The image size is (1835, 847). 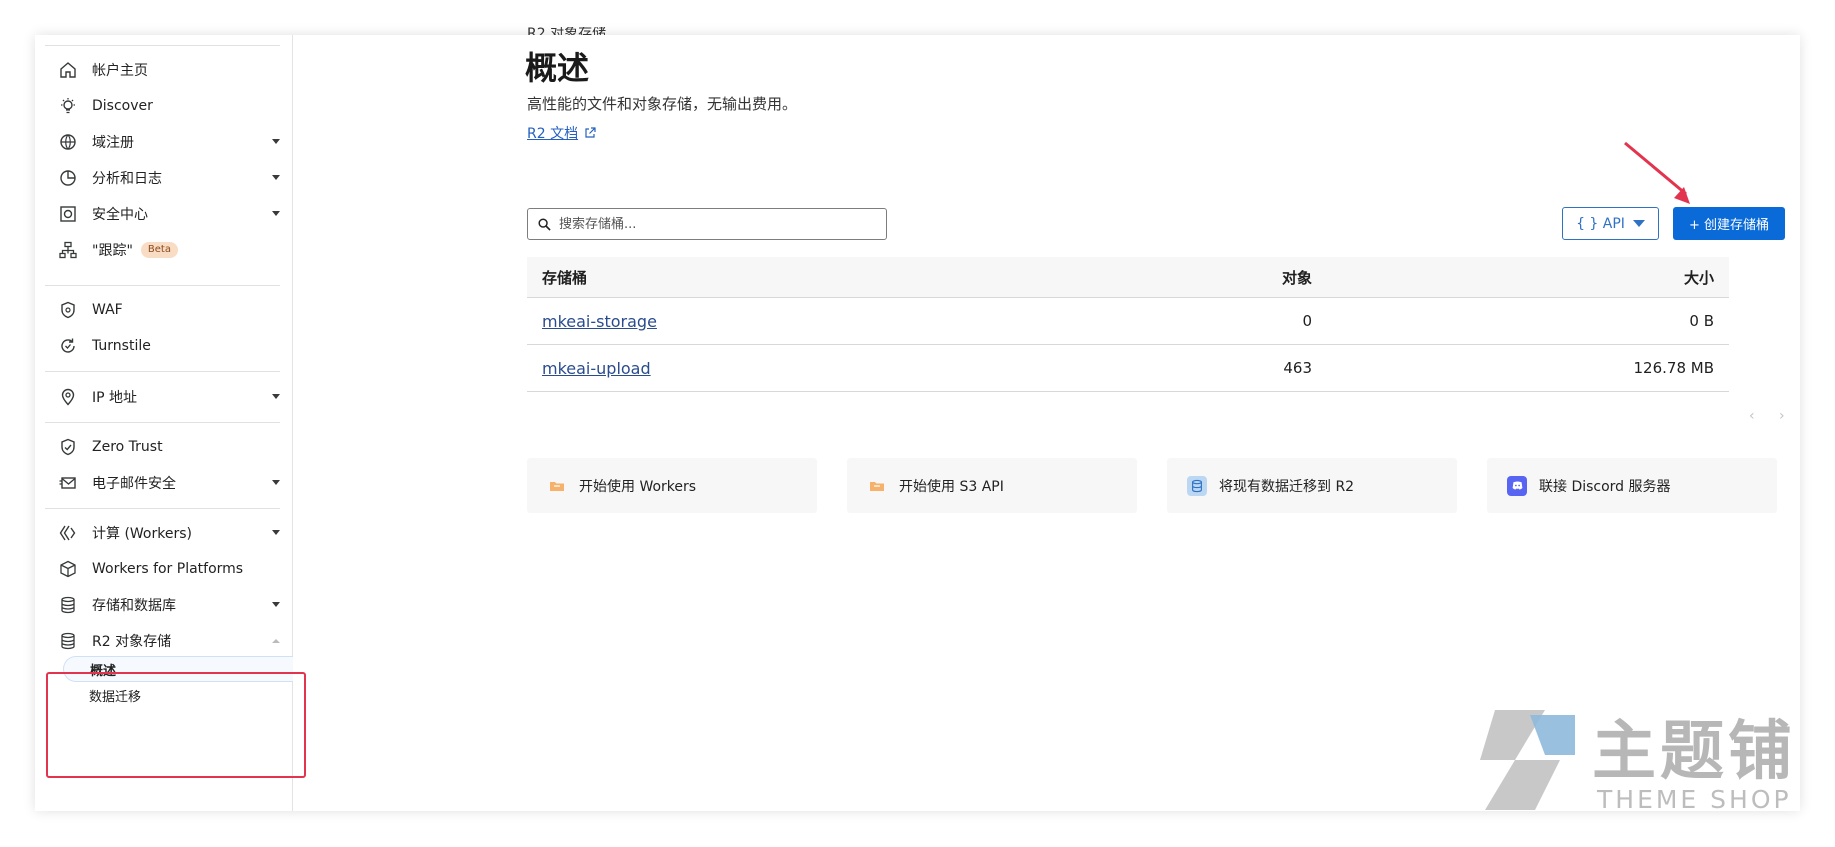 I want to click on size-cell: 126.78 MB, so click(x=1674, y=368).